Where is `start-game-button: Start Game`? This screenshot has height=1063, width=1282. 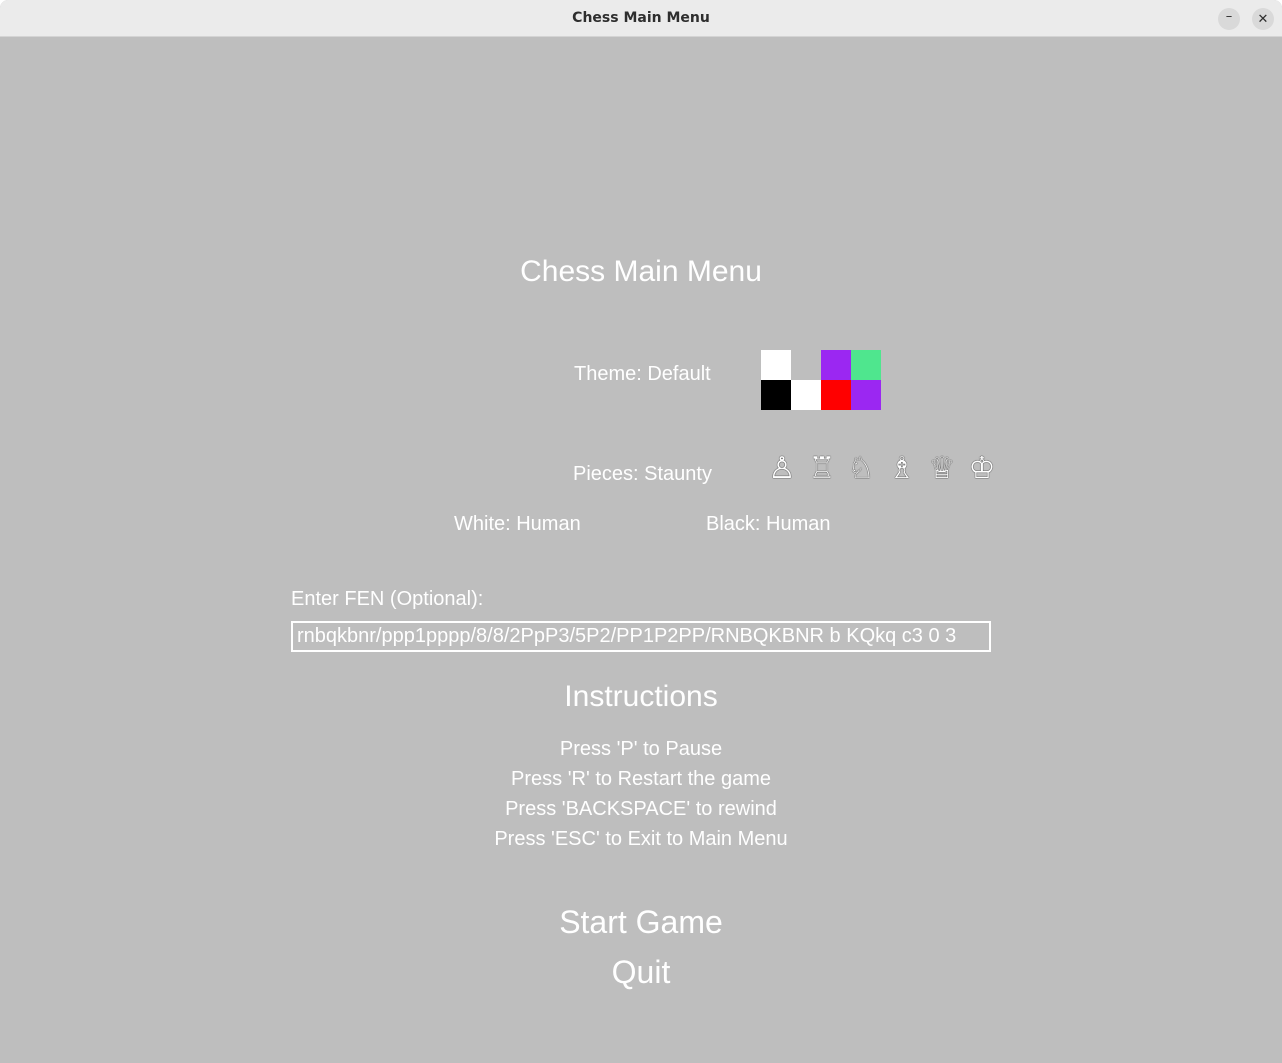
start-game-button: Start Game is located at coordinates (641, 922).